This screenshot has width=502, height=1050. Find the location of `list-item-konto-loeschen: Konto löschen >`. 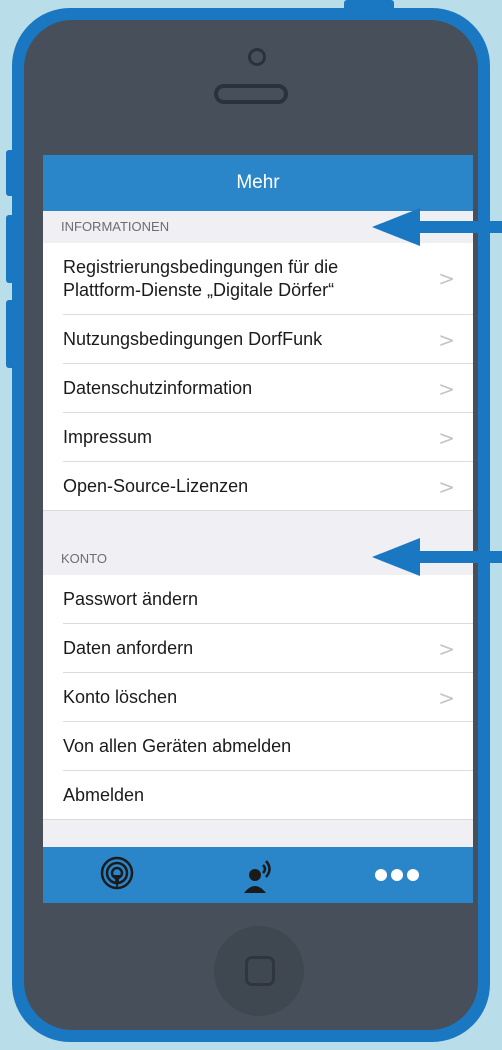

list-item-konto-loeschen: Konto löschen > is located at coordinates (258, 697).